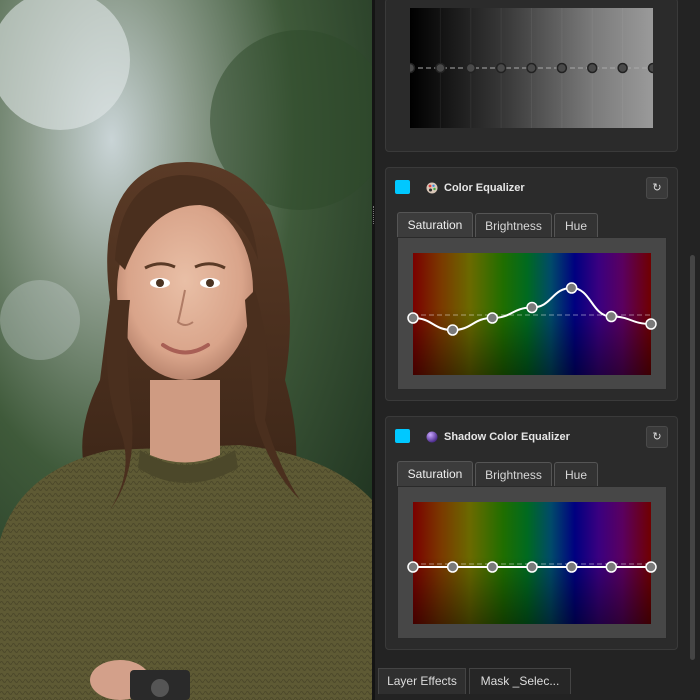  Describe the element at coordinates (513, 225) in the screenshot. I see `color-eq-tab-brightness: Brightness` at that location.